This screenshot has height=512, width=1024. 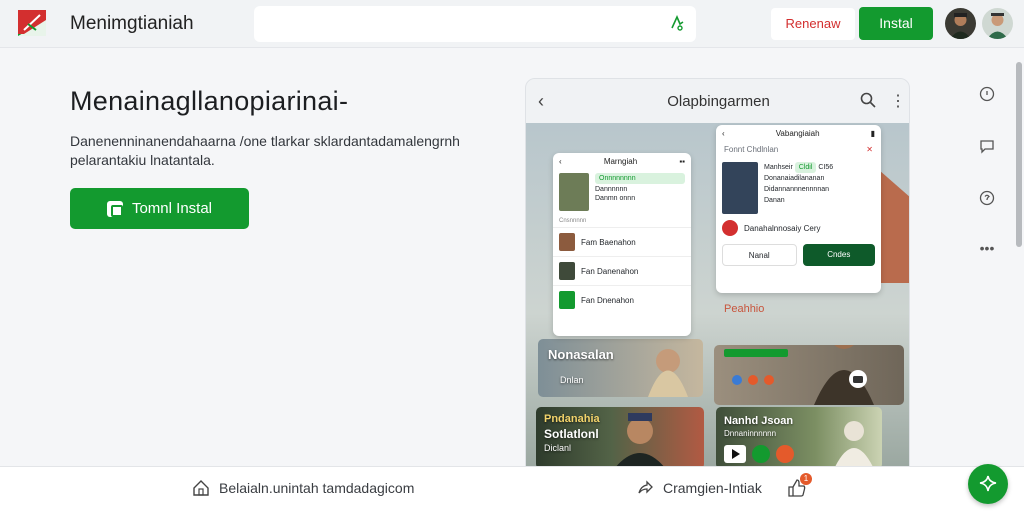 I want to click on tile-controls, so click(x=759, y=454).